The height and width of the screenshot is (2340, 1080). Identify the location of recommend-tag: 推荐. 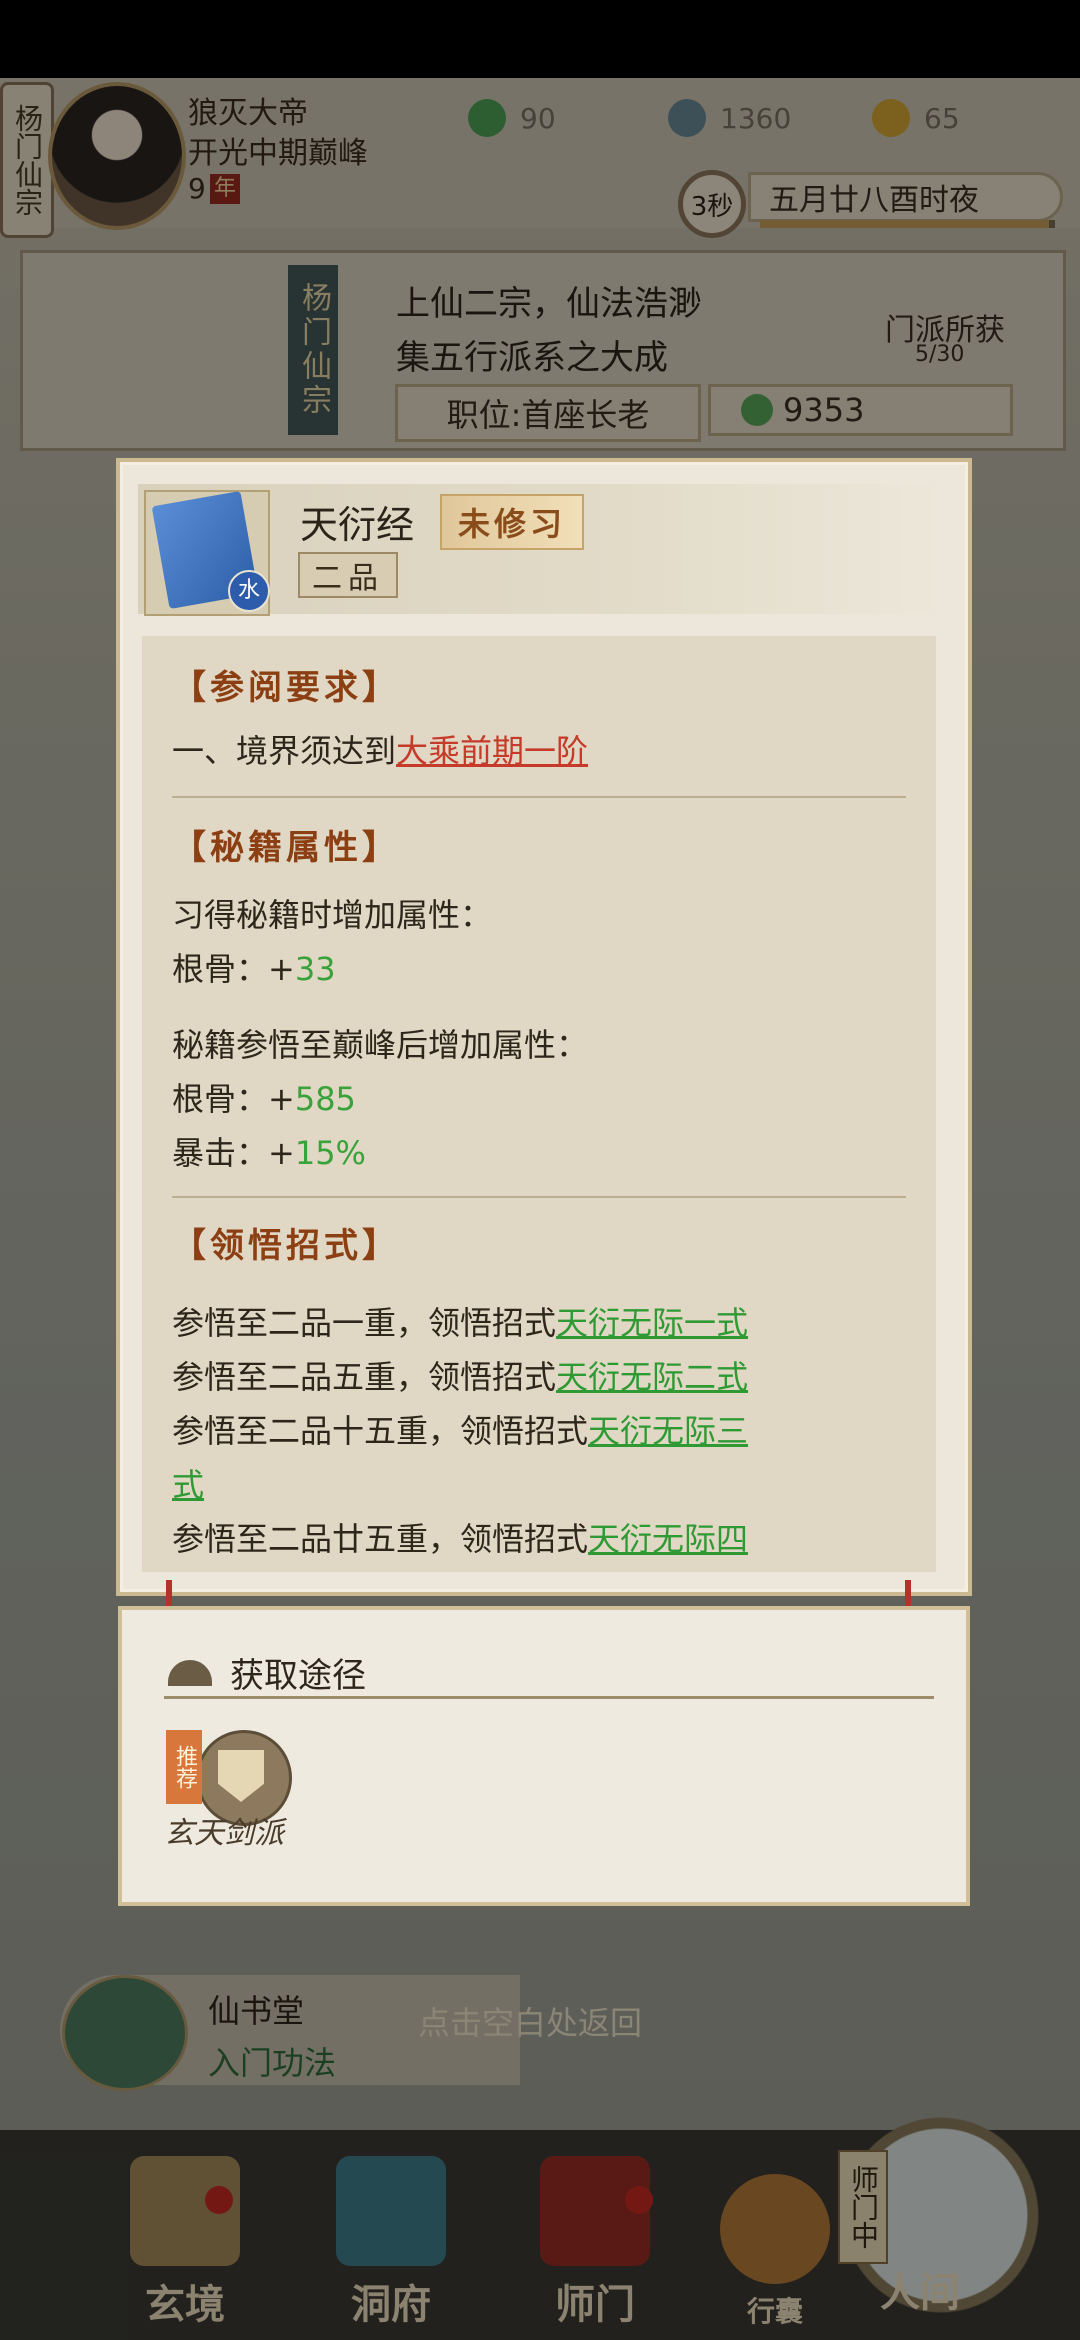
(184, 1767).